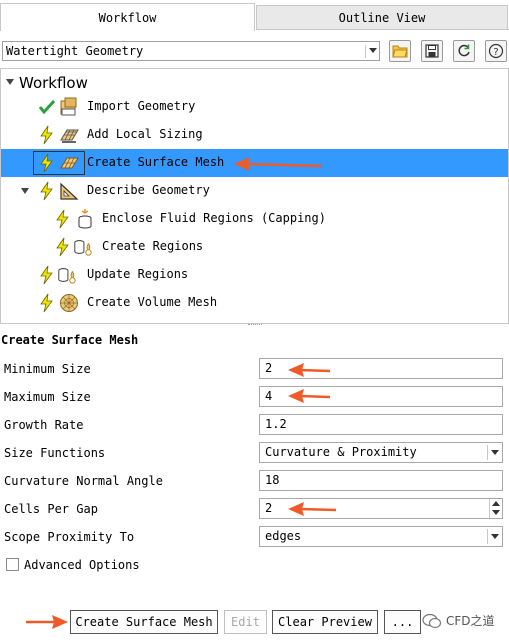  What do you see at coordinates (85, 219) in the screenshot?
I see `capping-cylinder-icon` at bounding box center [85, 219].